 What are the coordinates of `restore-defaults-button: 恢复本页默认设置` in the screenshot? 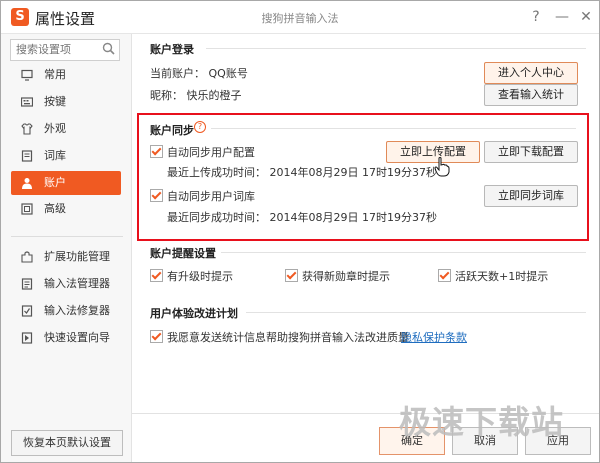 It's located at (67, 443).